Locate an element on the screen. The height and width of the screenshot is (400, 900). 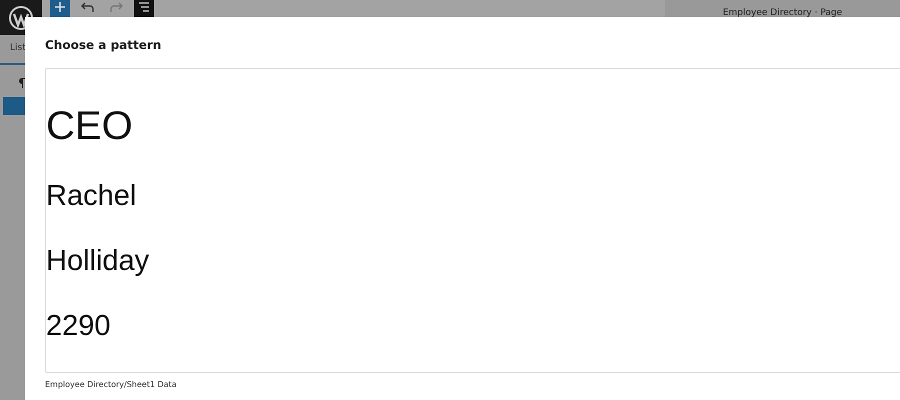
preview-text: CEO is located at coordinates (90, 126).